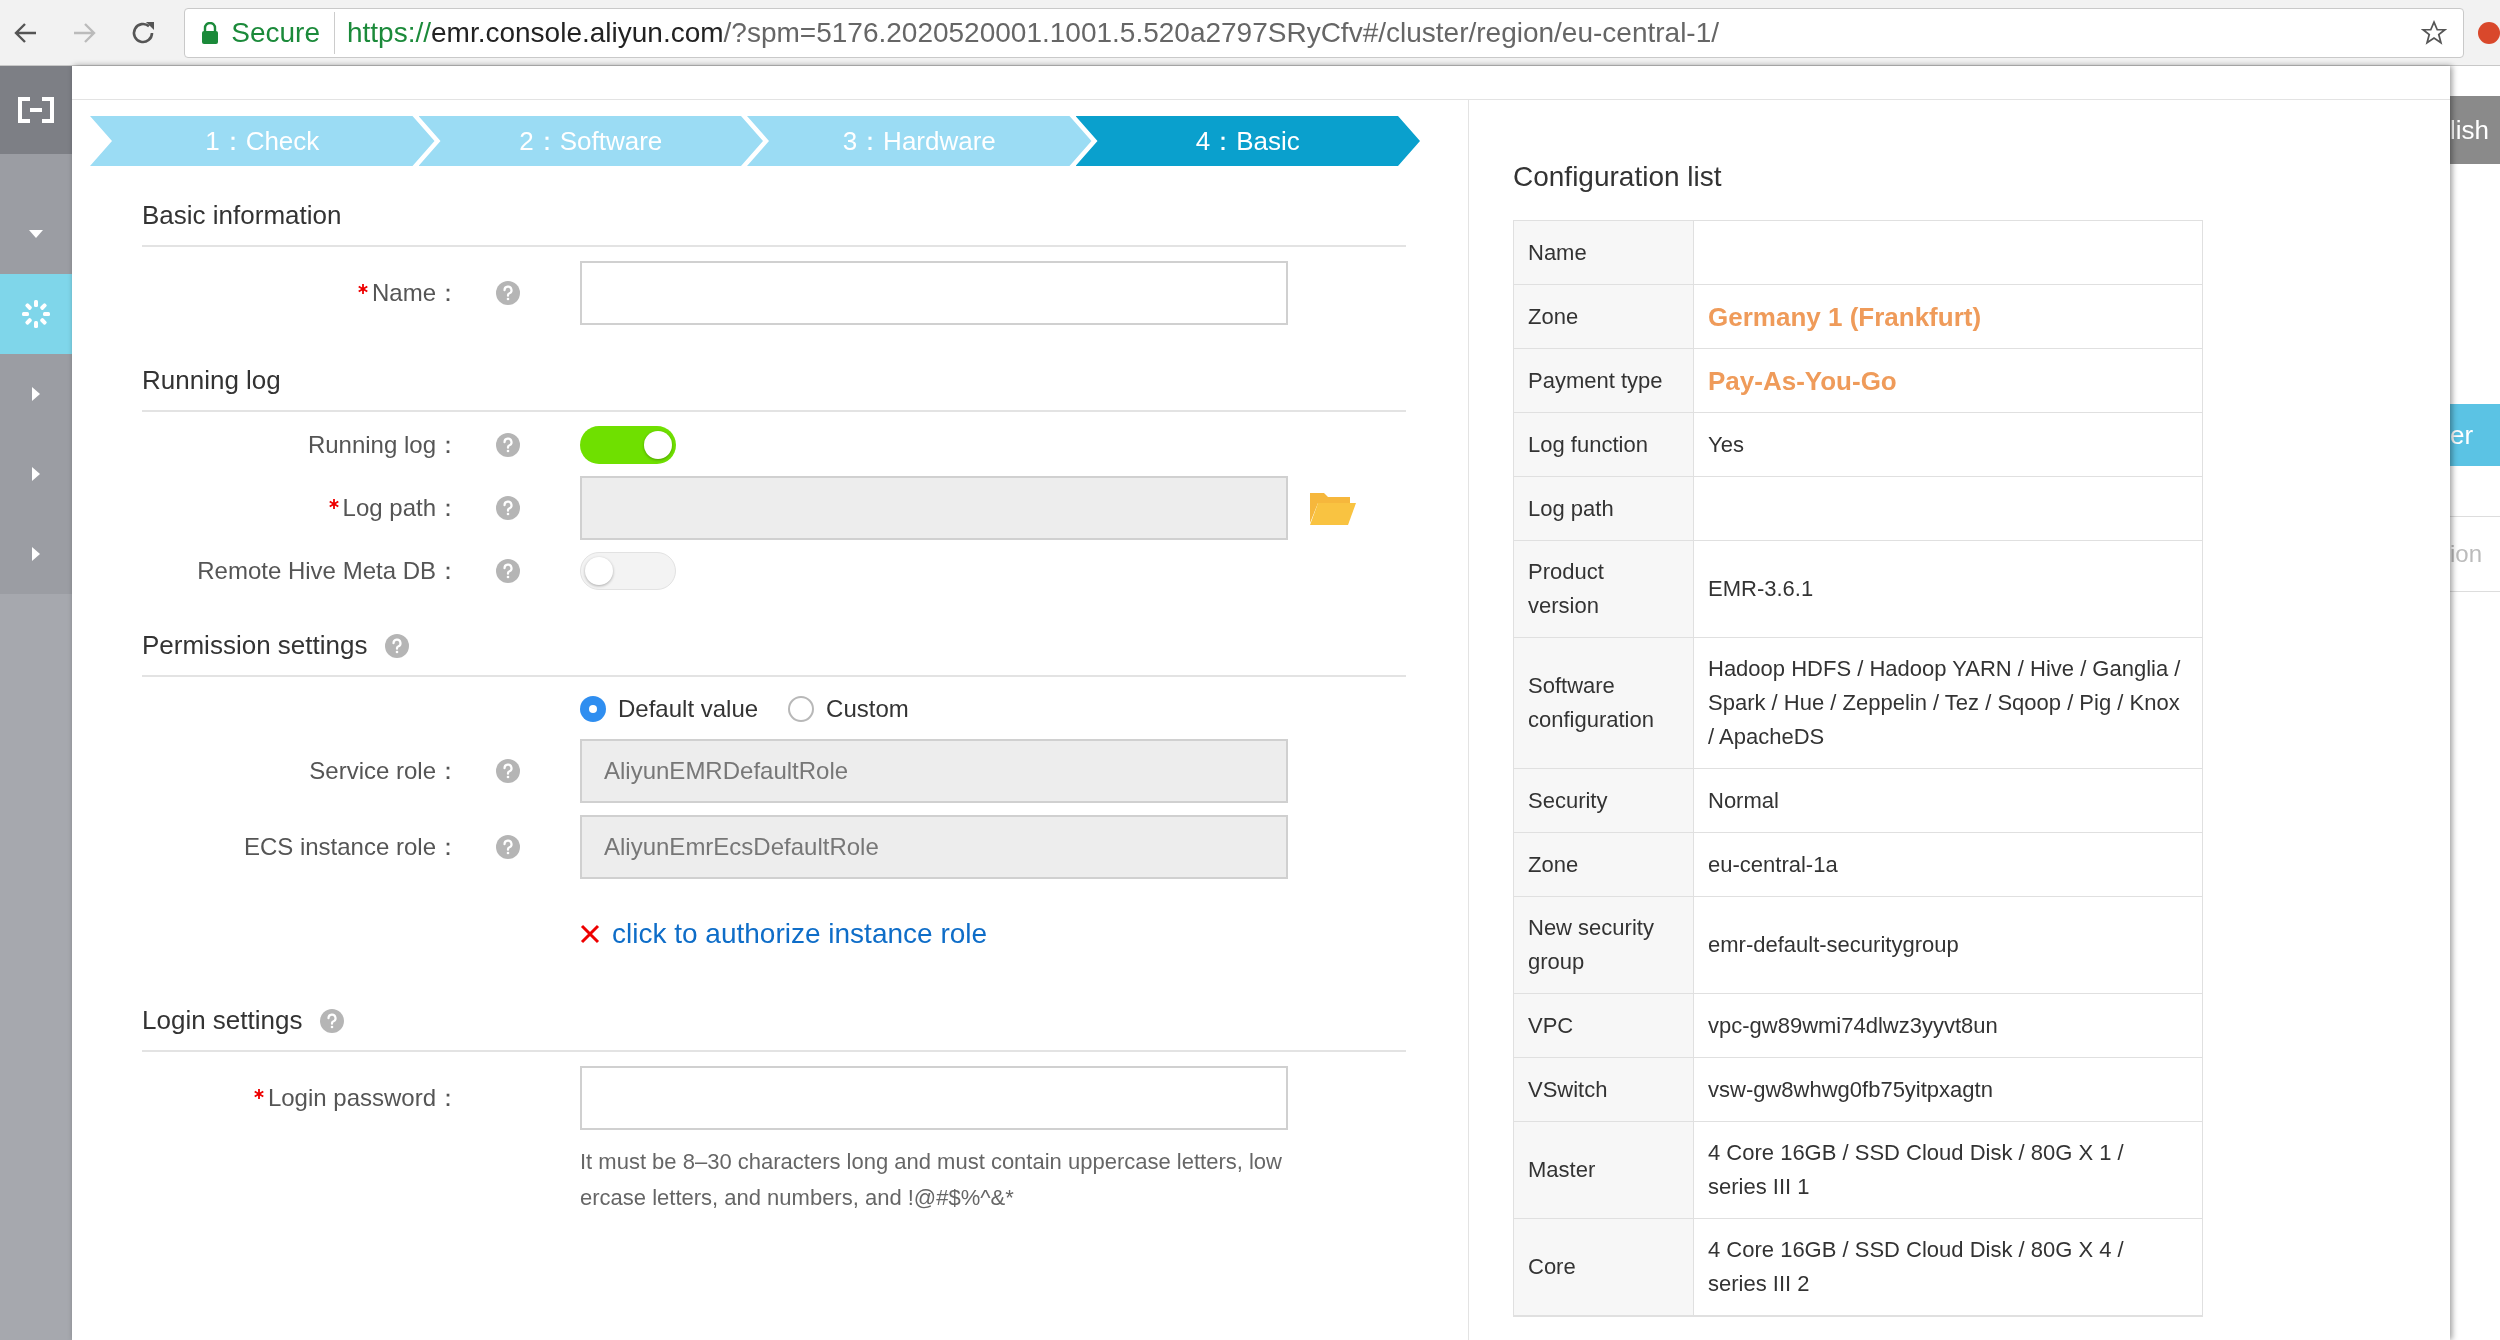 This screenshot has width=2500, height=1340. What do you see at coordinates (1604, 1025) in the screenshot?
I see `table-cell: VPC` at bounding box center [1604, 1025].